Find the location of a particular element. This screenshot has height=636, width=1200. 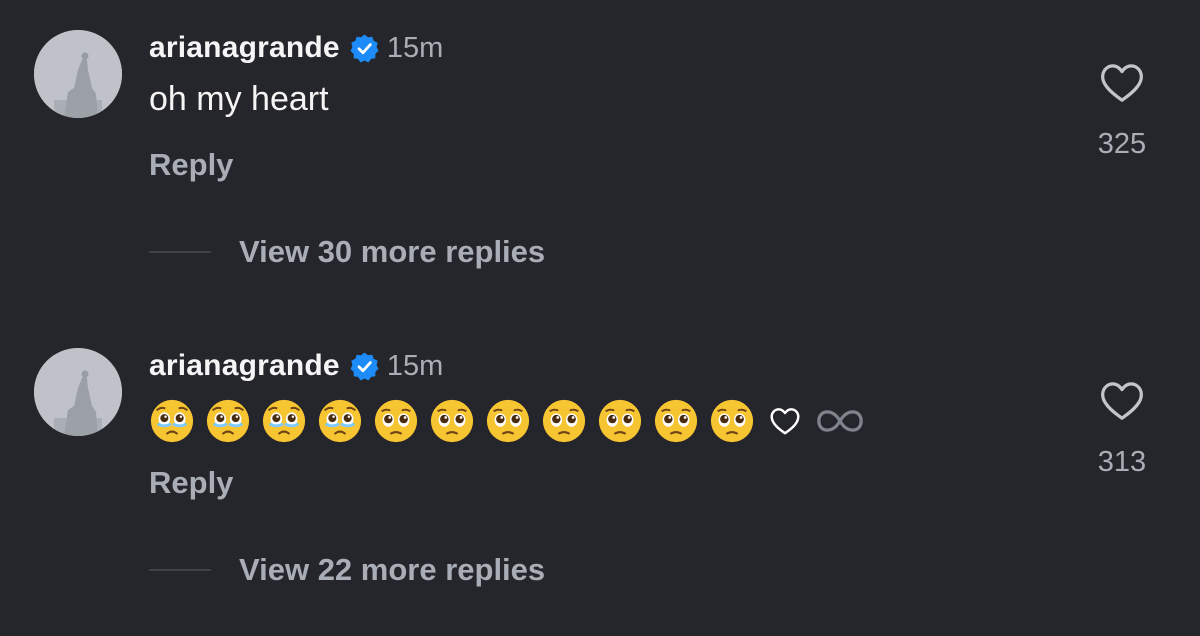

view-more-replies-button: View 22 more replies is located at coordinates (347, 570).